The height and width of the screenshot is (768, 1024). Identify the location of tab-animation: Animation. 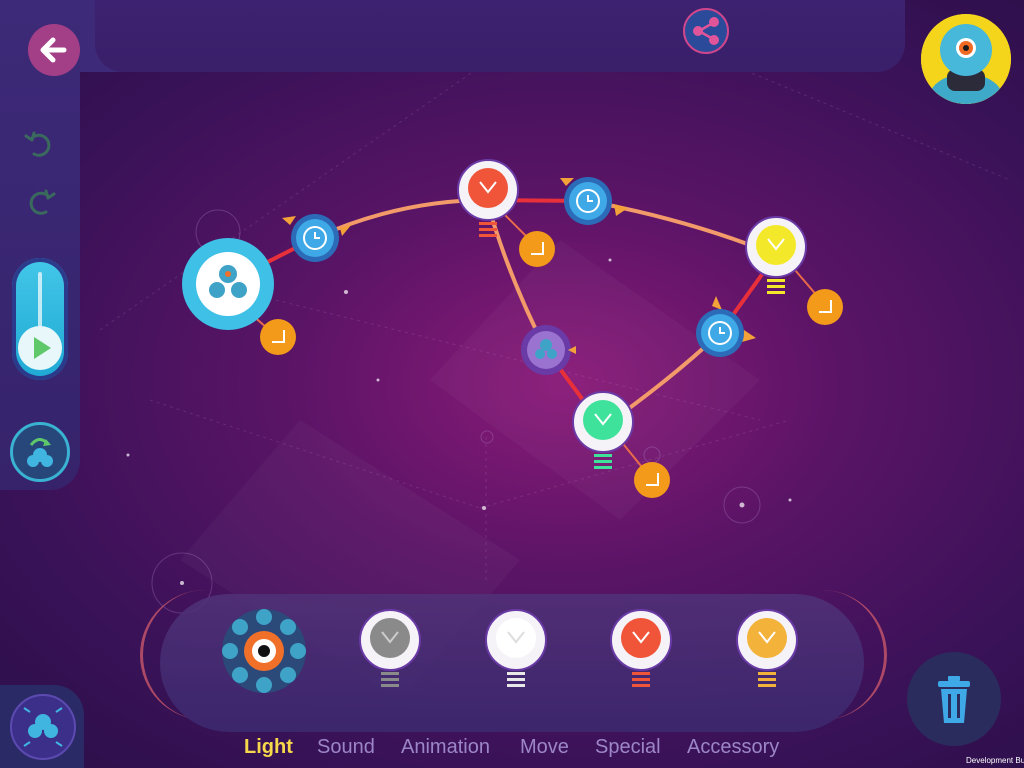
(445, 747).